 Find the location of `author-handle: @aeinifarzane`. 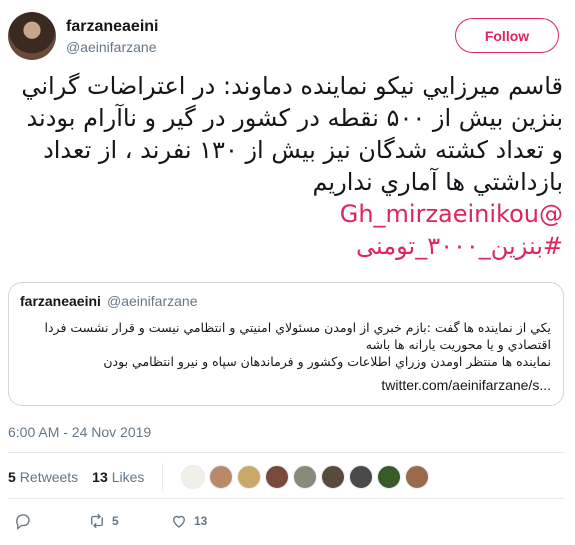

author-handle: @aeinifarzane is located at coordinates (111, 47).